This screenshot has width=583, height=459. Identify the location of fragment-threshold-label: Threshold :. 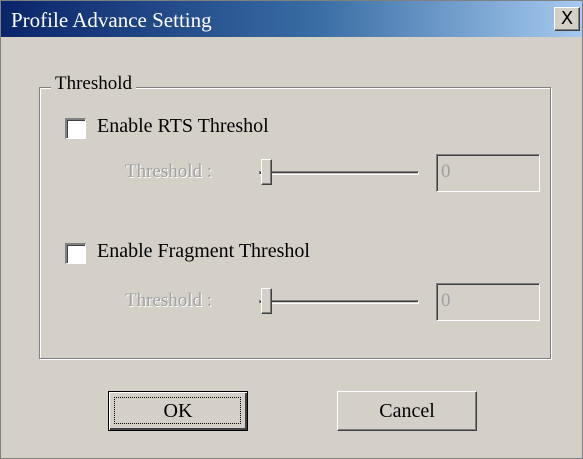
(169, 300).